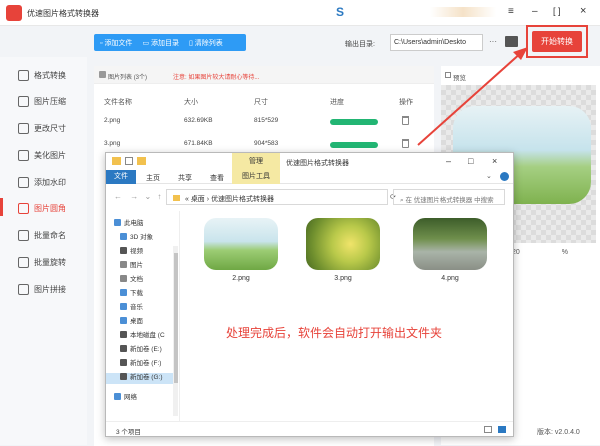  What do you see at coordinates (140, 362) in the screenshot?
I see `nav-item-drive-f: 新加卷 (F:)` at bounding box center [140, 362].